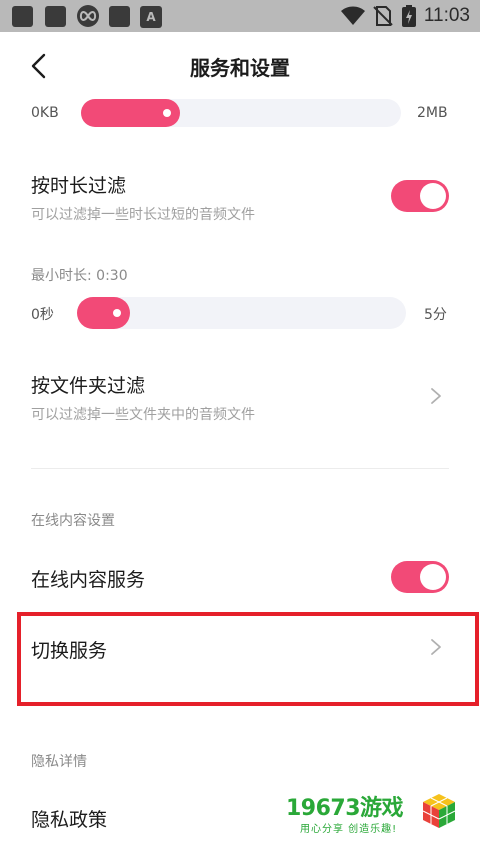 This screenshot has width=480, height=853. Describe the element at coordinates (349, 829) in the screenshot. I see `watermark-slogan: 用心分享 创造乐趣!` at that location.